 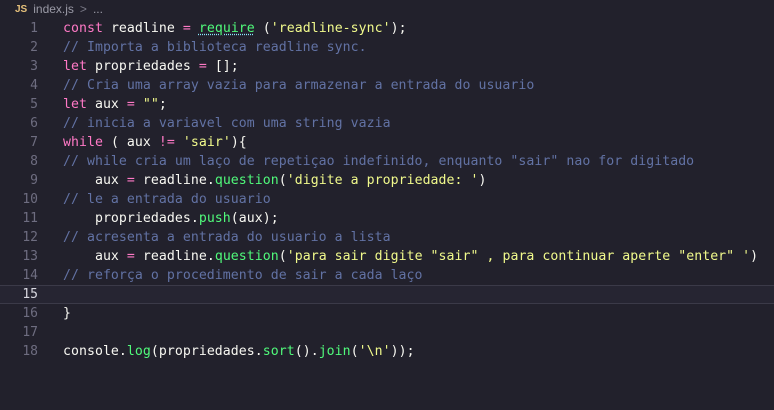 I want to click on code-text: // Importa a biblioteca readline sync., so click(x=215, y=47).